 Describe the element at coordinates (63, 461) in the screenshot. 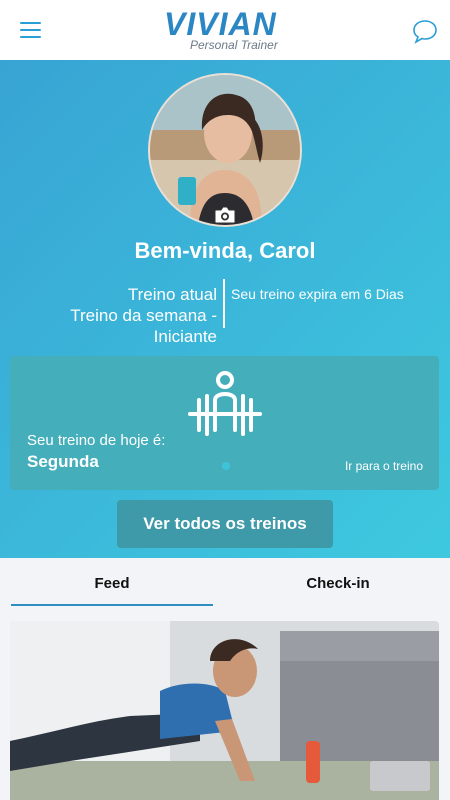

I see `today-workout-day: Segunda` at that location.